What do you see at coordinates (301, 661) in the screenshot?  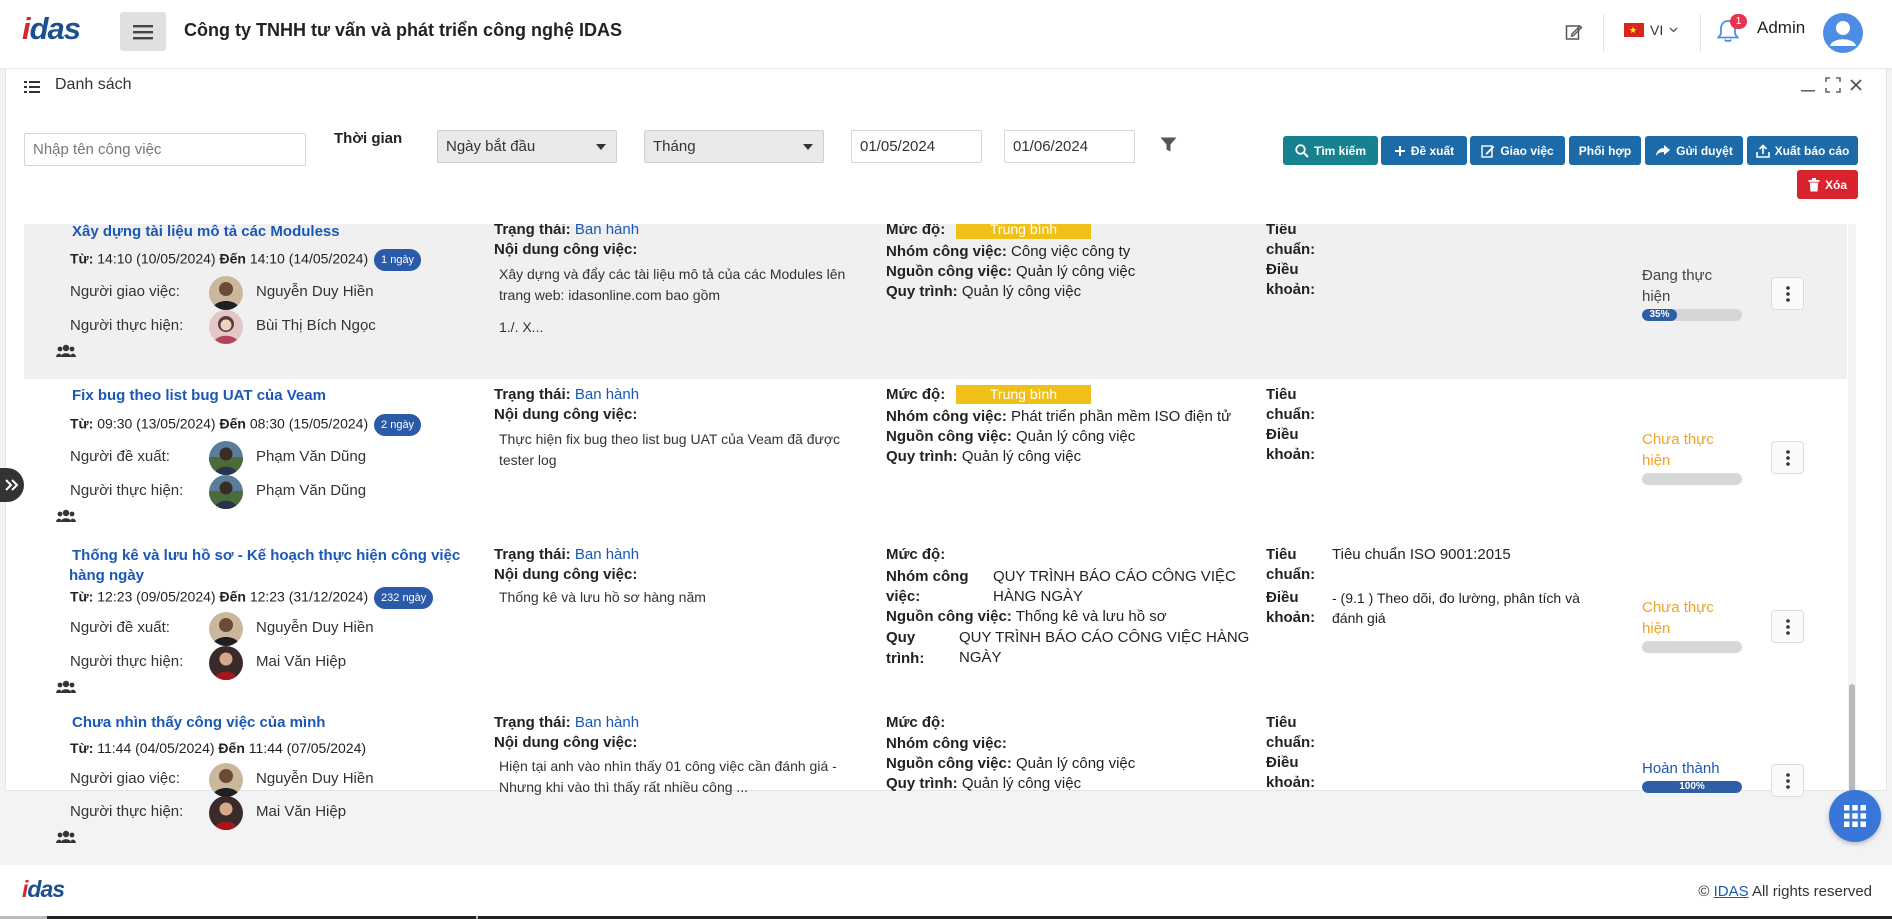 I see `assignee-name: Mai Văn Hiệp` at bounding box center [301, 661].